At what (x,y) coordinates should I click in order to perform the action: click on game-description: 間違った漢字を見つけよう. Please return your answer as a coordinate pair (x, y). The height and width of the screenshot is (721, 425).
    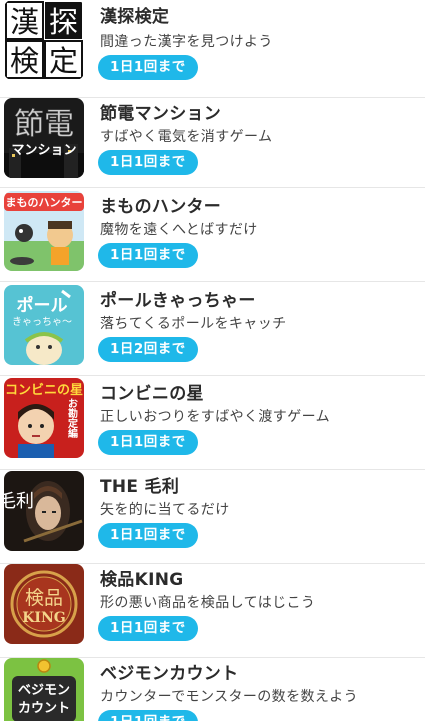
    Looking at the image, I should click on (186, 42).